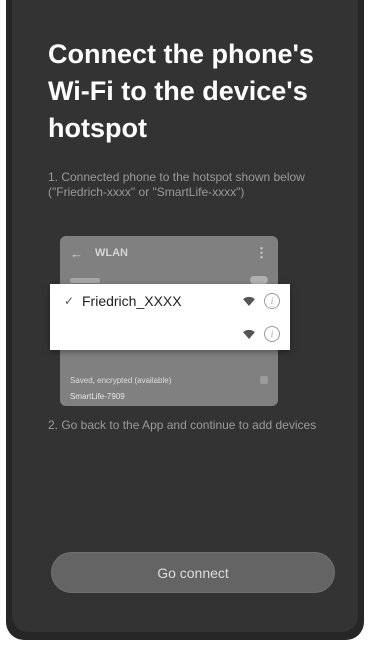 The image size is (371, 651). I want to click on more-vertical-icon: ⋮, so click(261, 252).